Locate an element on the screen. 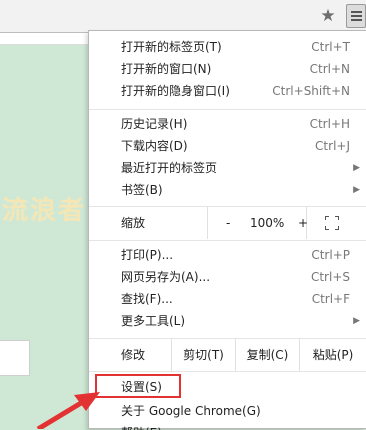 This screenshot has width=366, height=430. shortcut-label: Ctrl+J is located at coordinates (332, 146).